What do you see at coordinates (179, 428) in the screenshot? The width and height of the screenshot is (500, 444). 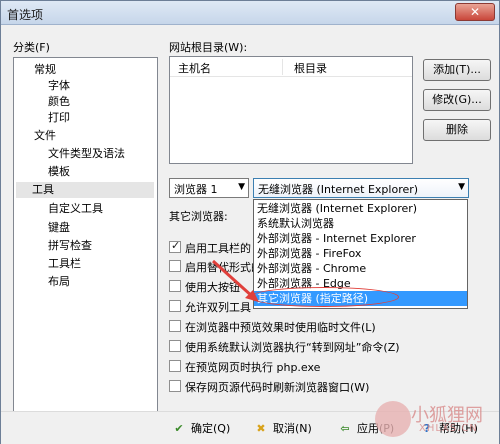 I see `checkmark-icon: ✔` at bounding box center [179, 428].